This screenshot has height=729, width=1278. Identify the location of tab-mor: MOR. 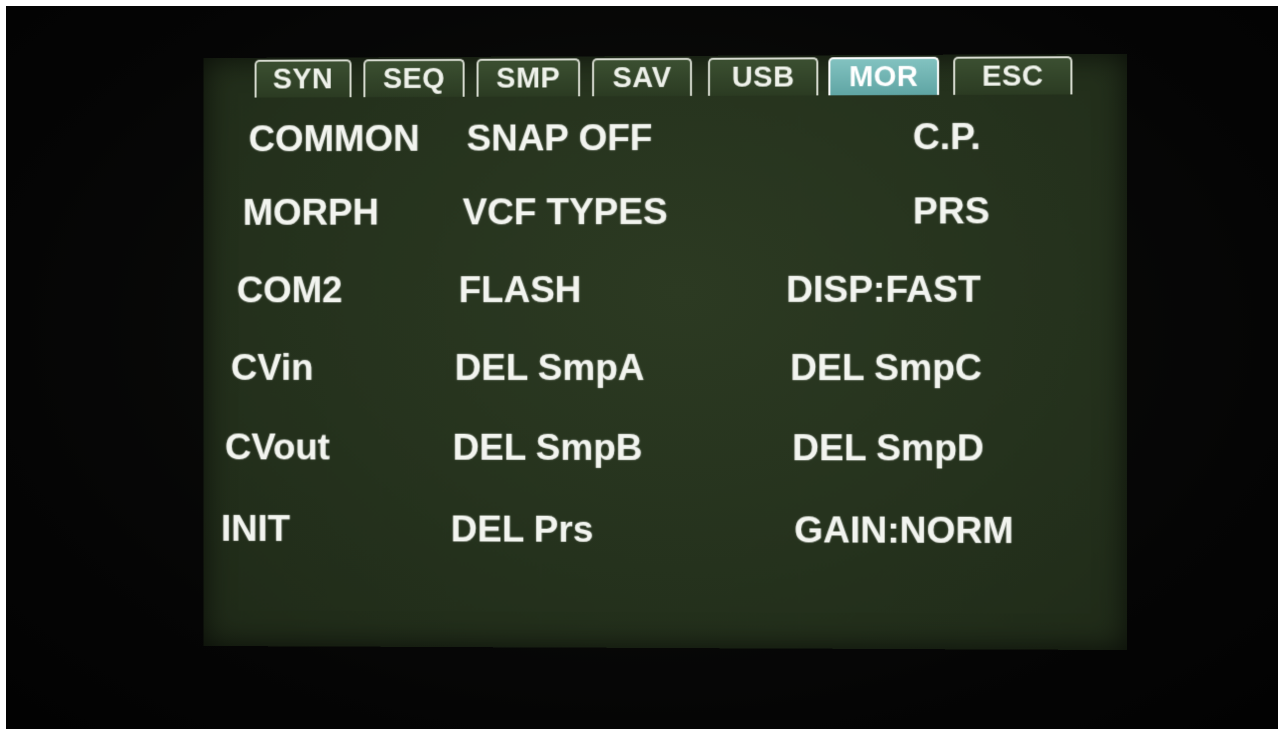
(884, 76).